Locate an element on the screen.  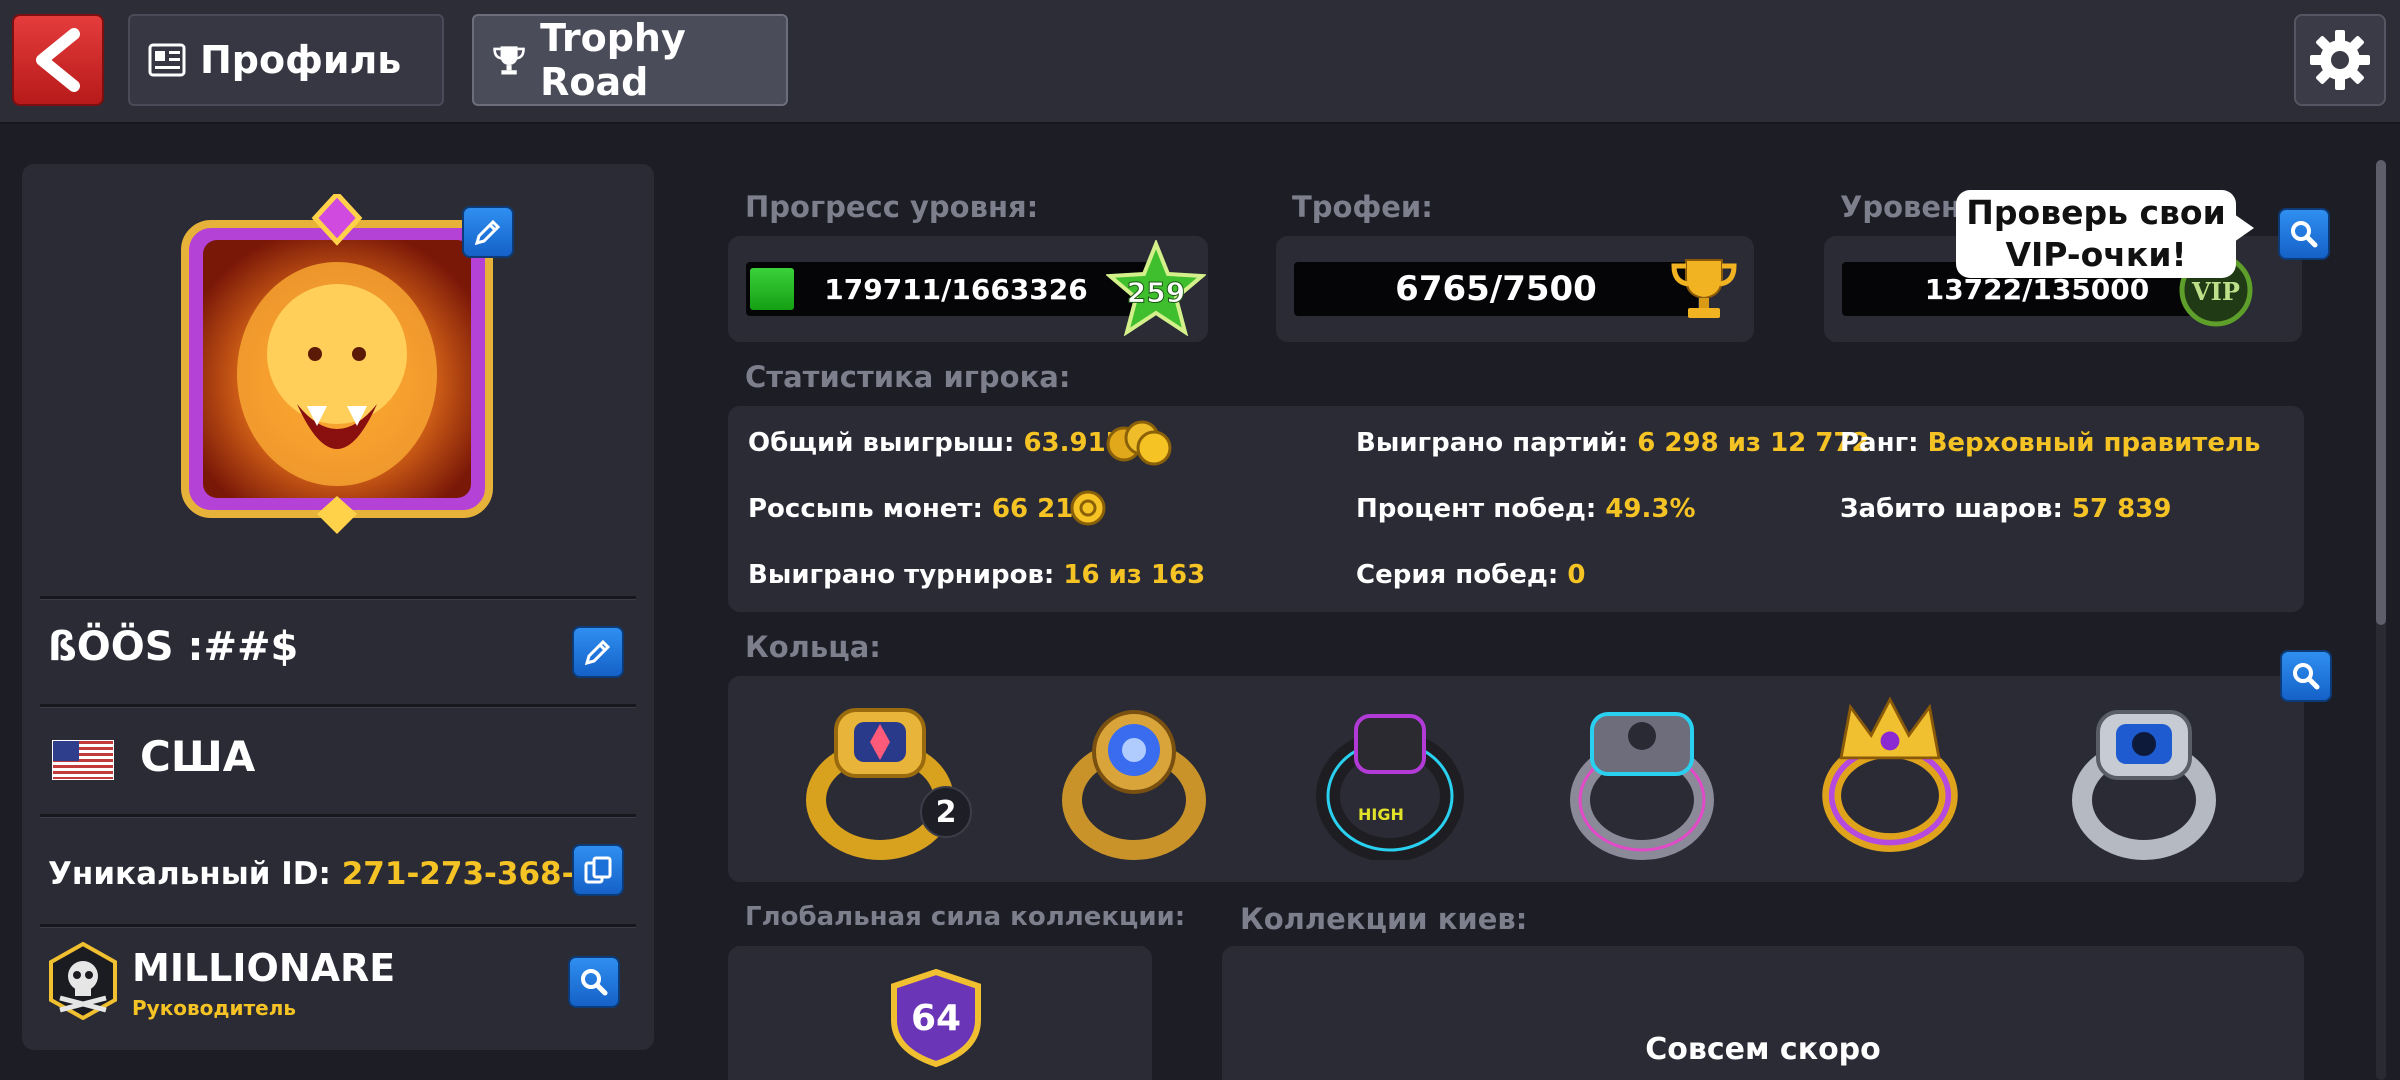
country-name: США is located at coordinates (198, 756).